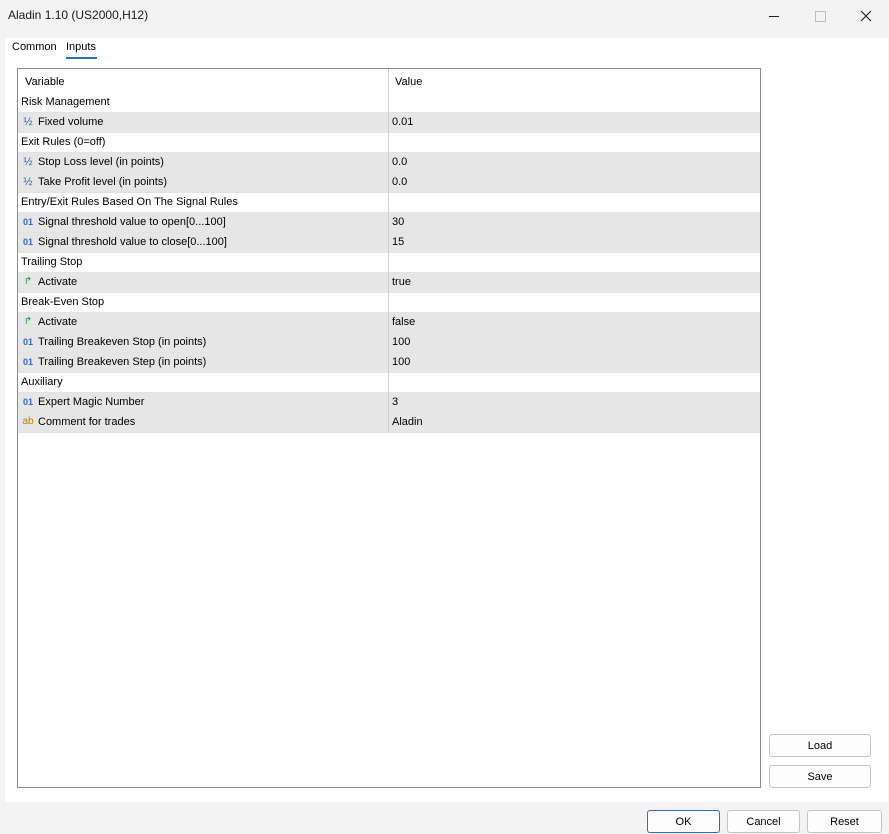  What do you see at coordinates (763, 821) in the screenshot?
I see `cancel-button: Cancel` at bounding box center [763, 821].